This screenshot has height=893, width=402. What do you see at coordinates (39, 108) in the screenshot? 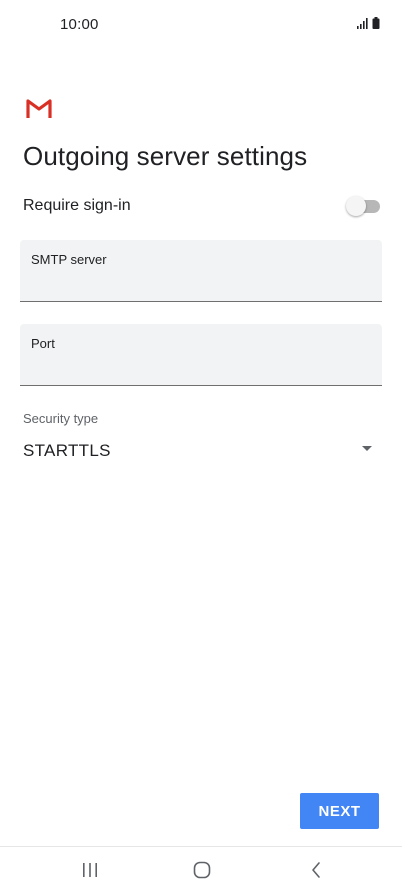
I see `gmail-logo` at bounding box center [39, 108].